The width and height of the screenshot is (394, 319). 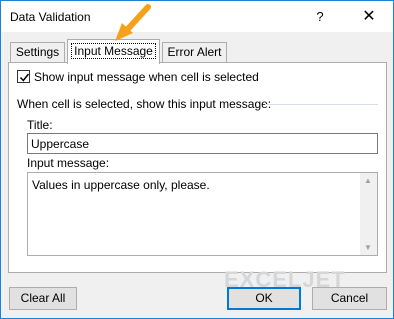 What do you see at coordinates (368, 214) in the screenshot?
I see `message-scrollbar: ▲ ▼` at bounding box center [368, 214].